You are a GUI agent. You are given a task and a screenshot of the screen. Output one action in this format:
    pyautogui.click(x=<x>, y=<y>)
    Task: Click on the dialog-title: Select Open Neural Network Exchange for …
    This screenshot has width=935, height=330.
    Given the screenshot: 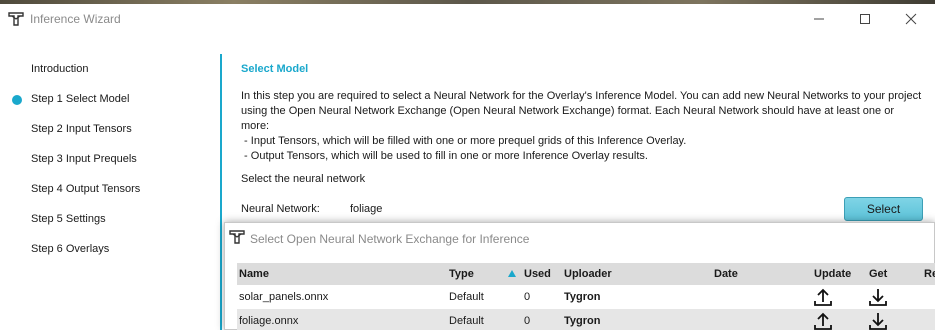 What is the action you would take?
    pyautogui.click(x=390, y=239)
    